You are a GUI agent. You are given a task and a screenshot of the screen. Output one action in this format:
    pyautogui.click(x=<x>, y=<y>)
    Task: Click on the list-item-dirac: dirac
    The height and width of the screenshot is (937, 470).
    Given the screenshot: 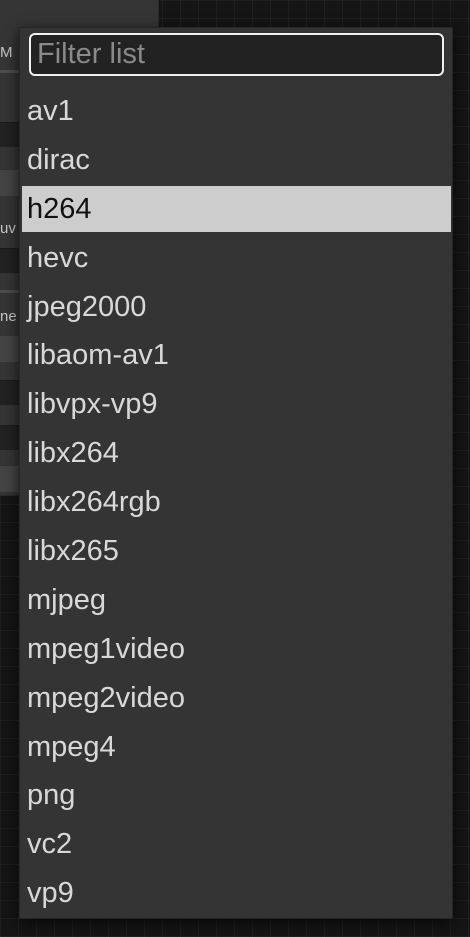 What is the action you would take?
    pyautogui.click(x=236, y=160)
    